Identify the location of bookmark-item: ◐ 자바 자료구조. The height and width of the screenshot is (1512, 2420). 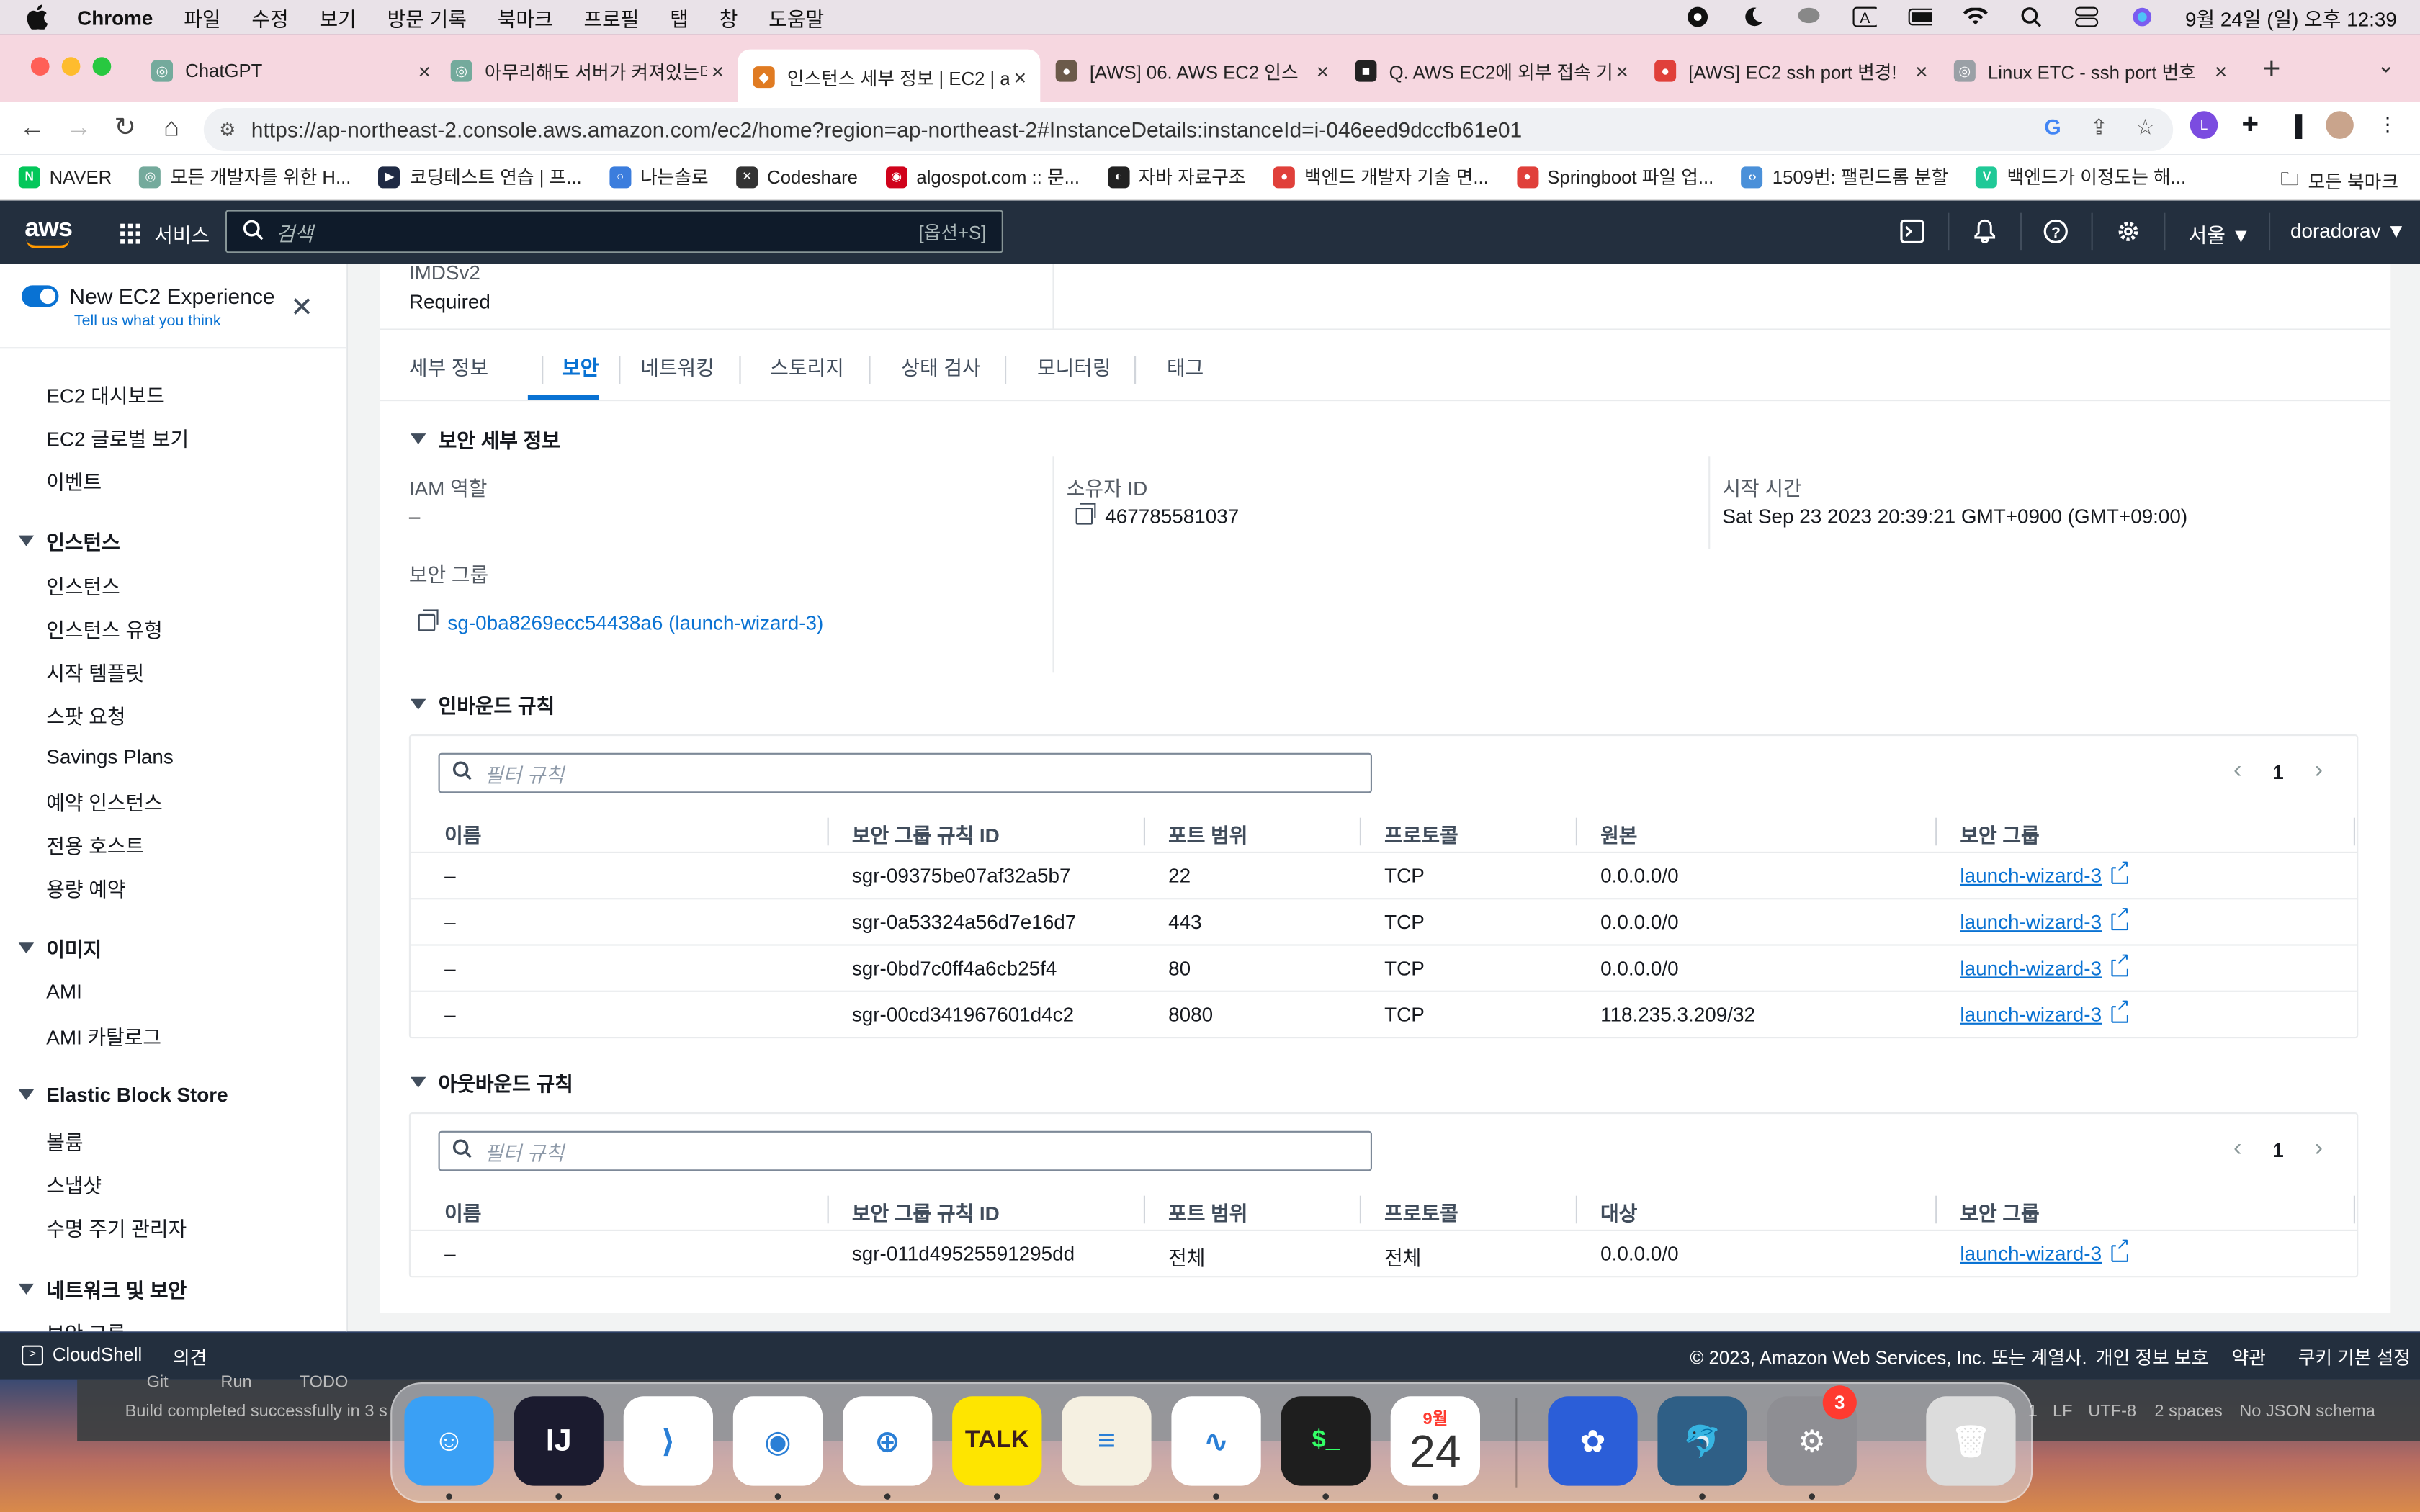
(1176, 176).